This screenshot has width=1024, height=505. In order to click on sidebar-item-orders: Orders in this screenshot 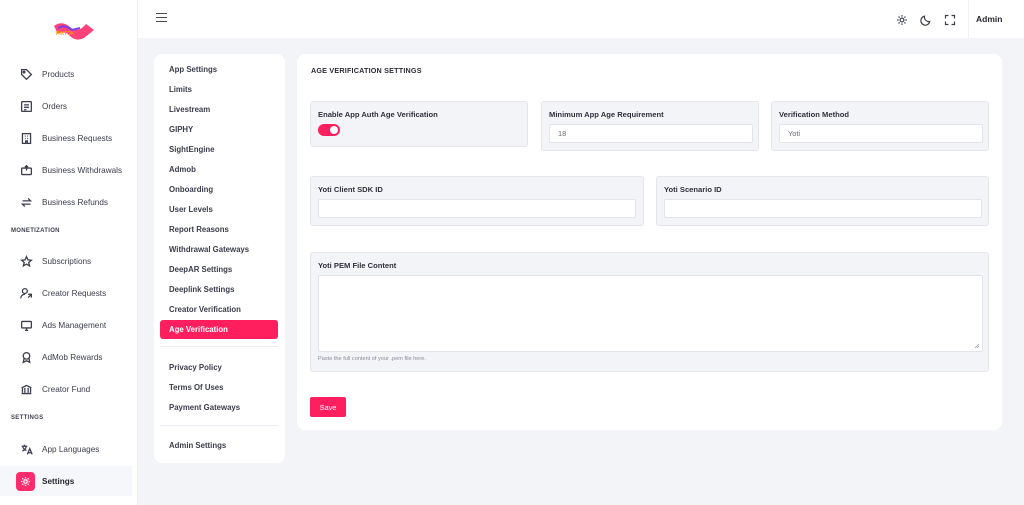, I will do `click(69, 106)`.